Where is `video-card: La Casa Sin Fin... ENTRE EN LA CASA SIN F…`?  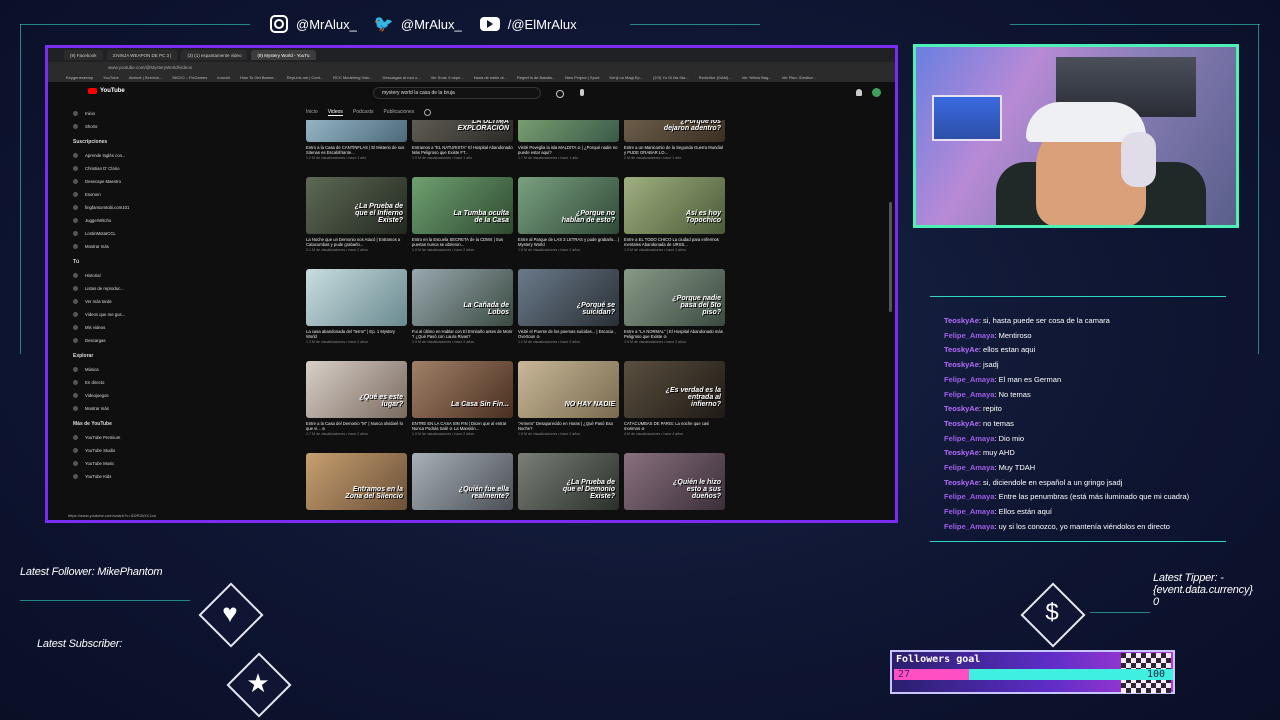
video-card: La Casa Sin Fin... ENTRE EN LA CASA SIN F… is located at coordinates (462, 398).